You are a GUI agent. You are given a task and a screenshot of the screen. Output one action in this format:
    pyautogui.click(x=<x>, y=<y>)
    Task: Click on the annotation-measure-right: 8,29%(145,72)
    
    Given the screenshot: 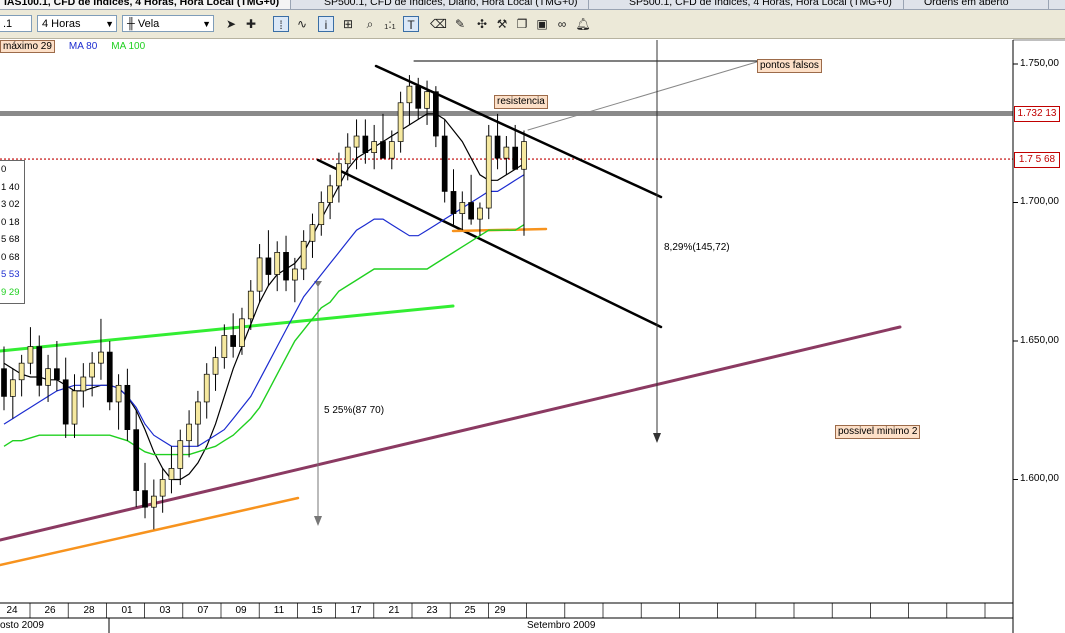 What is the action you would take?
    pyautogui.click(x=697, y=248)
    